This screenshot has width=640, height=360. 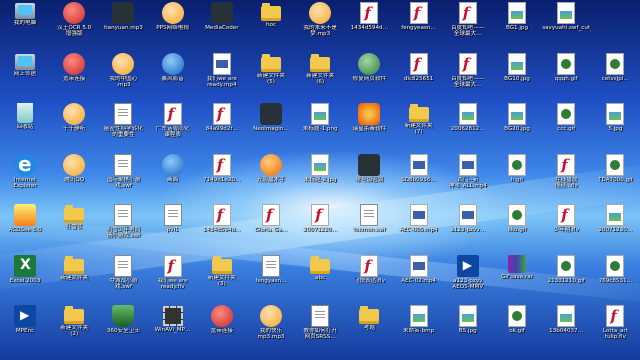 What do you see at coordinates (123, 13) in the screenshot?
I see `mp3-file-icon` at bounding box center [123, 13].